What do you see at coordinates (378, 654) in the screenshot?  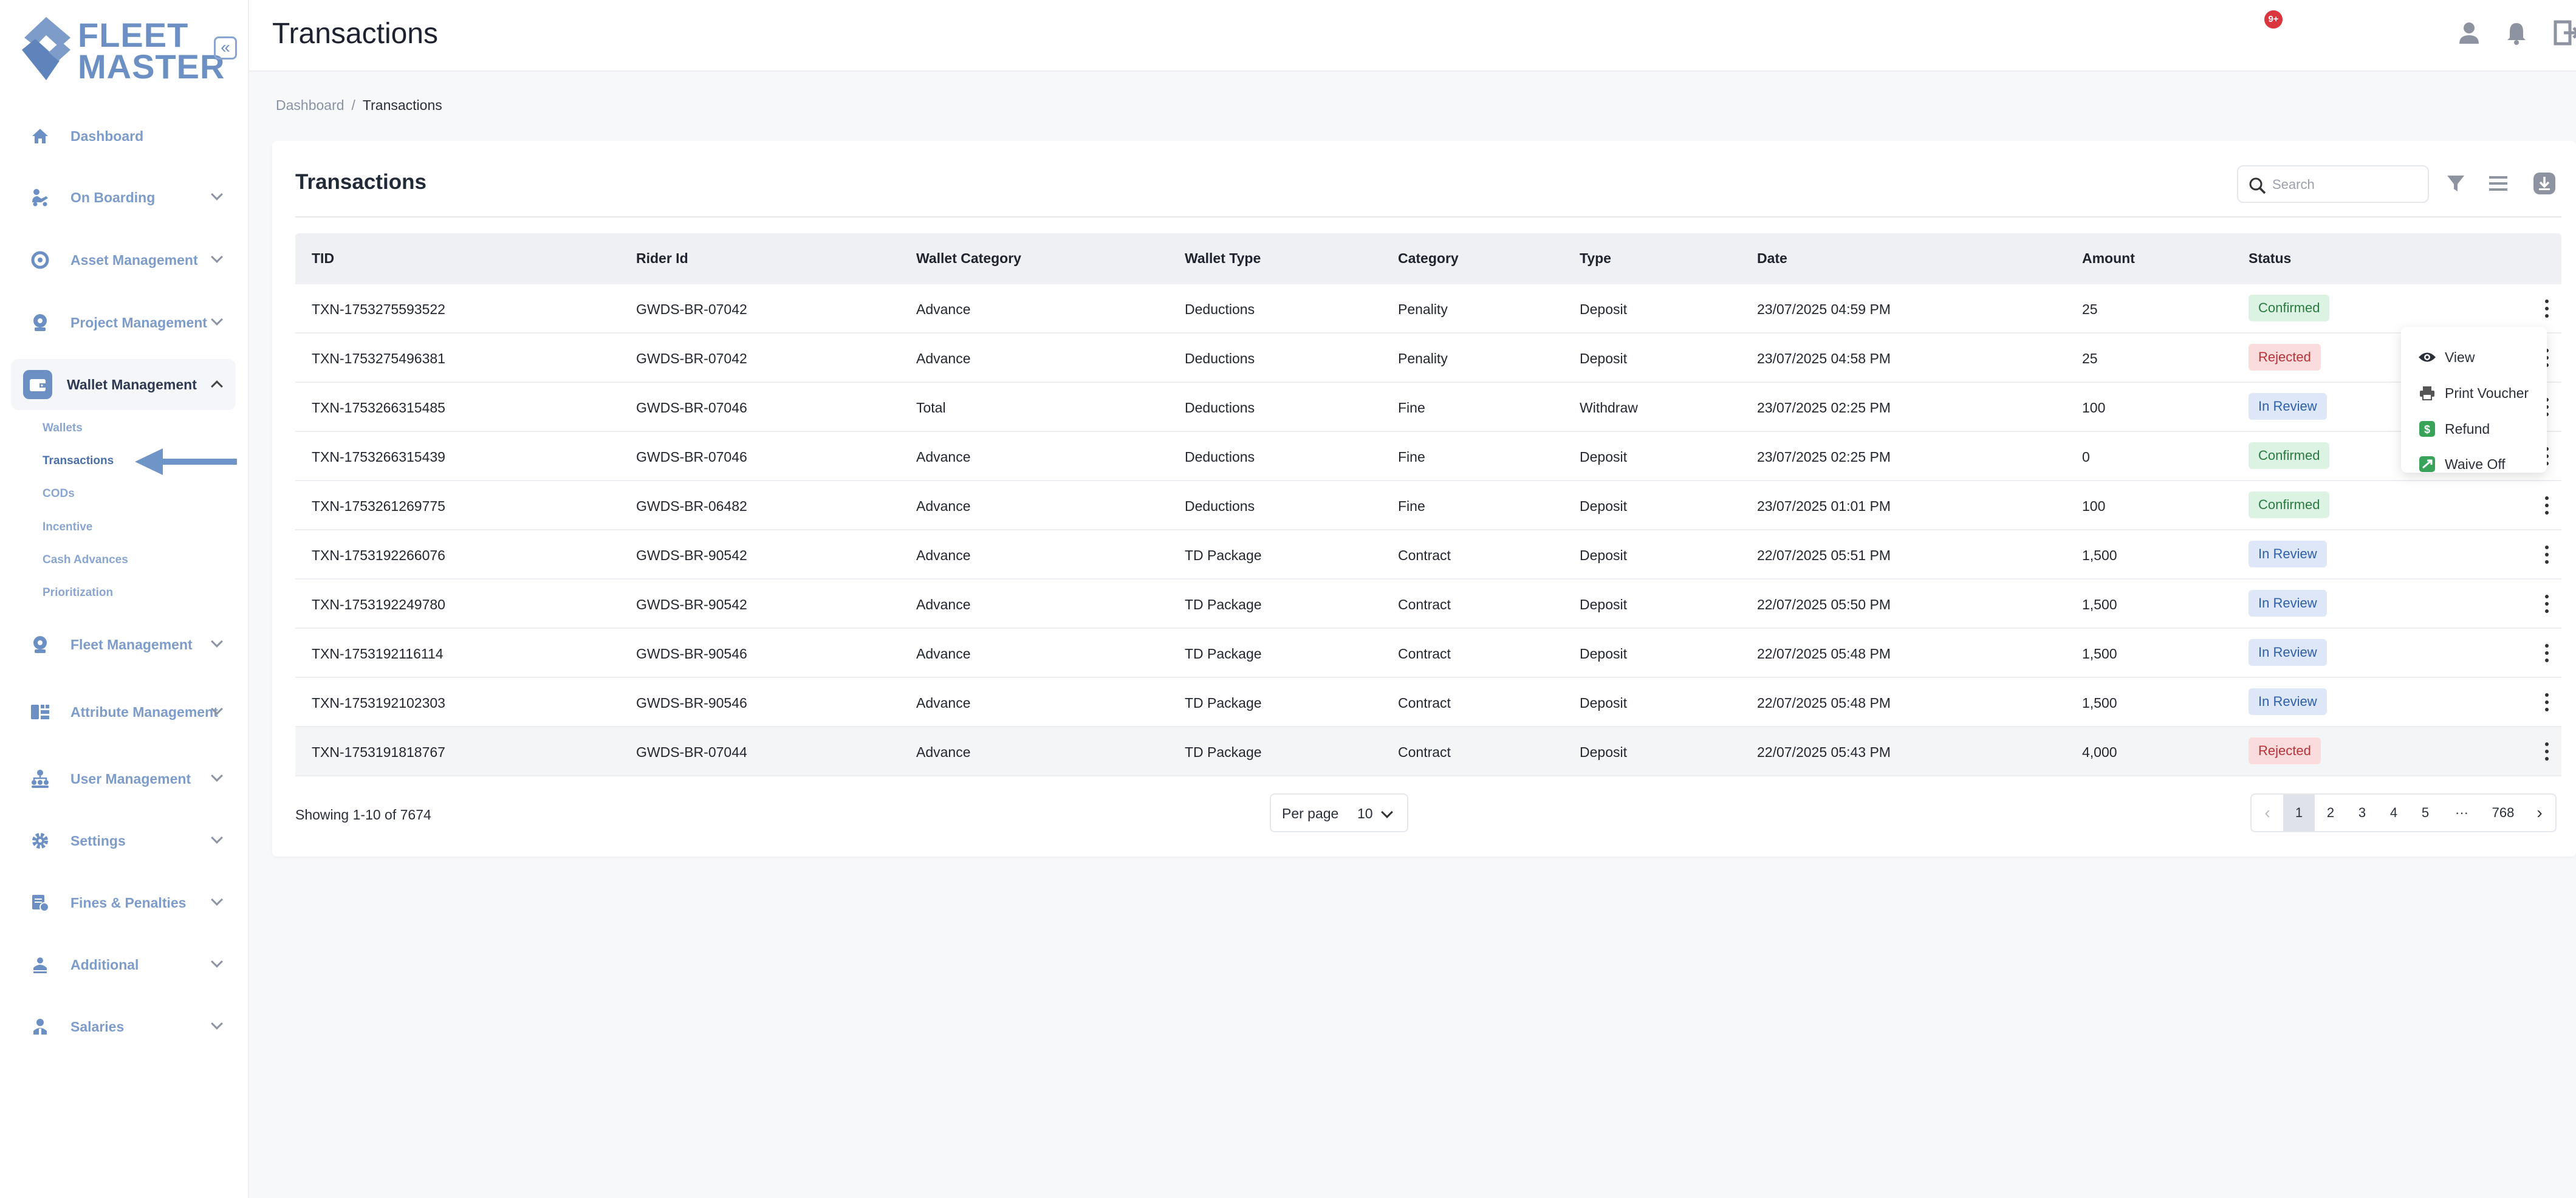 I see `cell-tid: TXN-1753192116114` at bounding box center [378, 654].